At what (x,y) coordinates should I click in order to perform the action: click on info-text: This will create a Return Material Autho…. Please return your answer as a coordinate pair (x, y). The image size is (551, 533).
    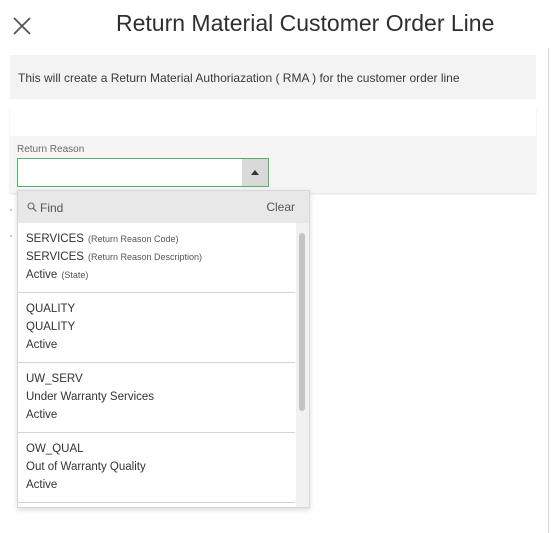
    Looking at the image, I should click on (239, 78).